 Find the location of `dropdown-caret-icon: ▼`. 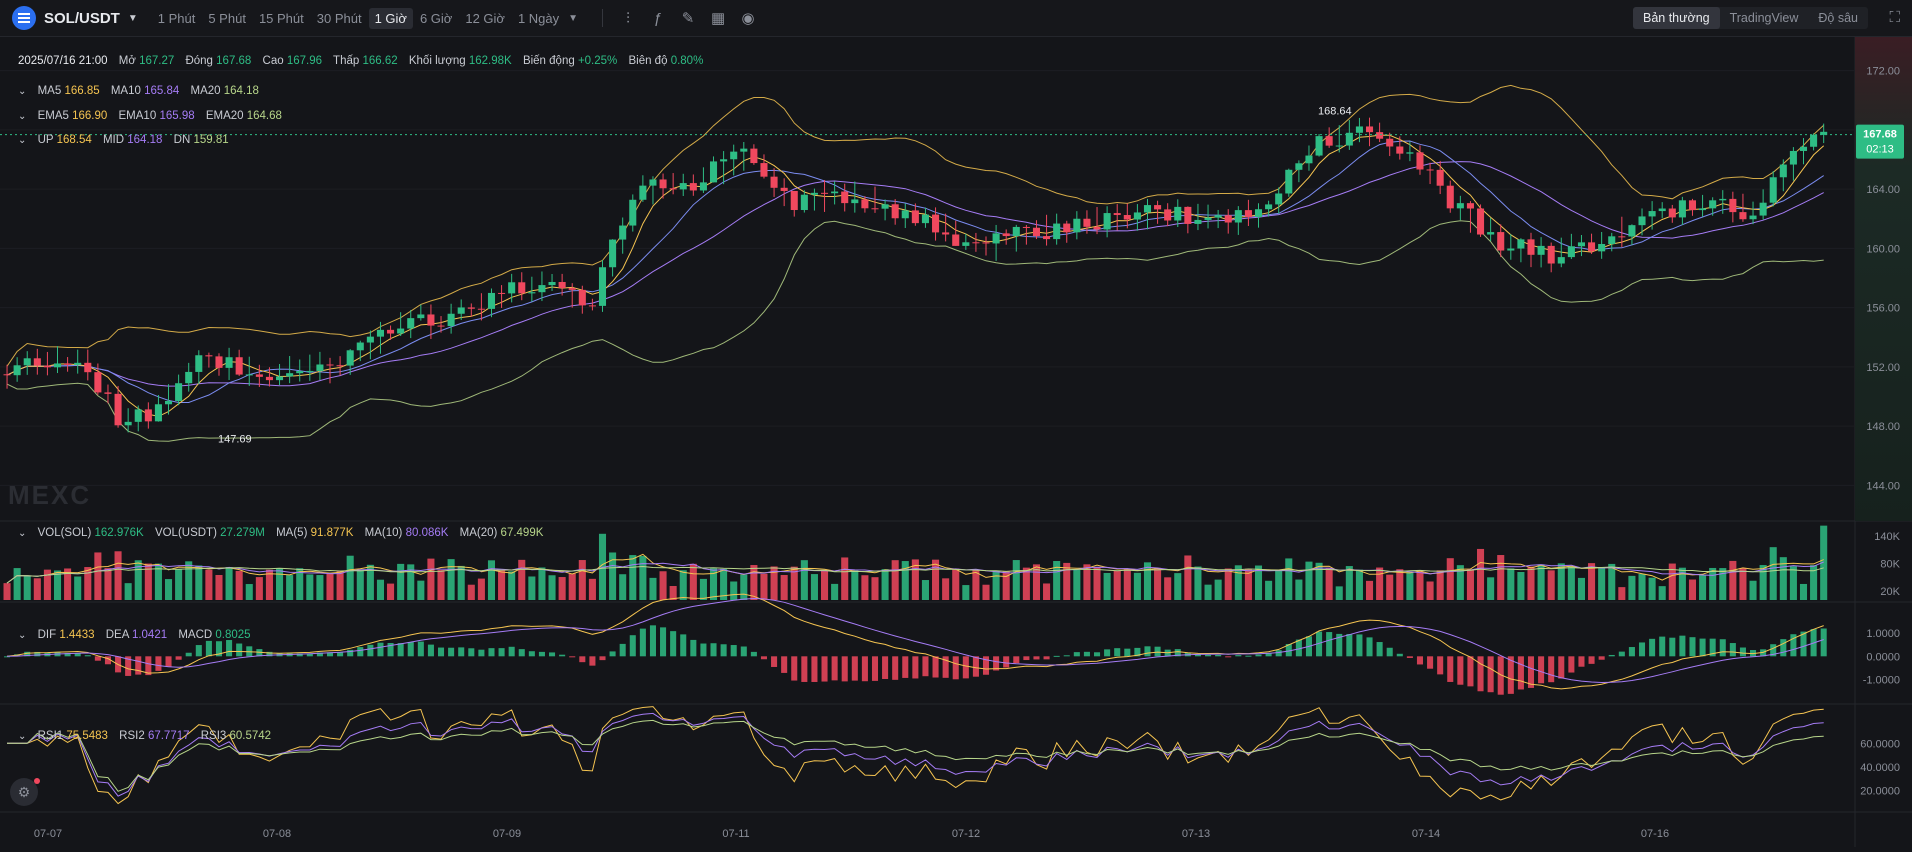

dropdown-caret-icon: ▼ is located at coordinates (133, 18).